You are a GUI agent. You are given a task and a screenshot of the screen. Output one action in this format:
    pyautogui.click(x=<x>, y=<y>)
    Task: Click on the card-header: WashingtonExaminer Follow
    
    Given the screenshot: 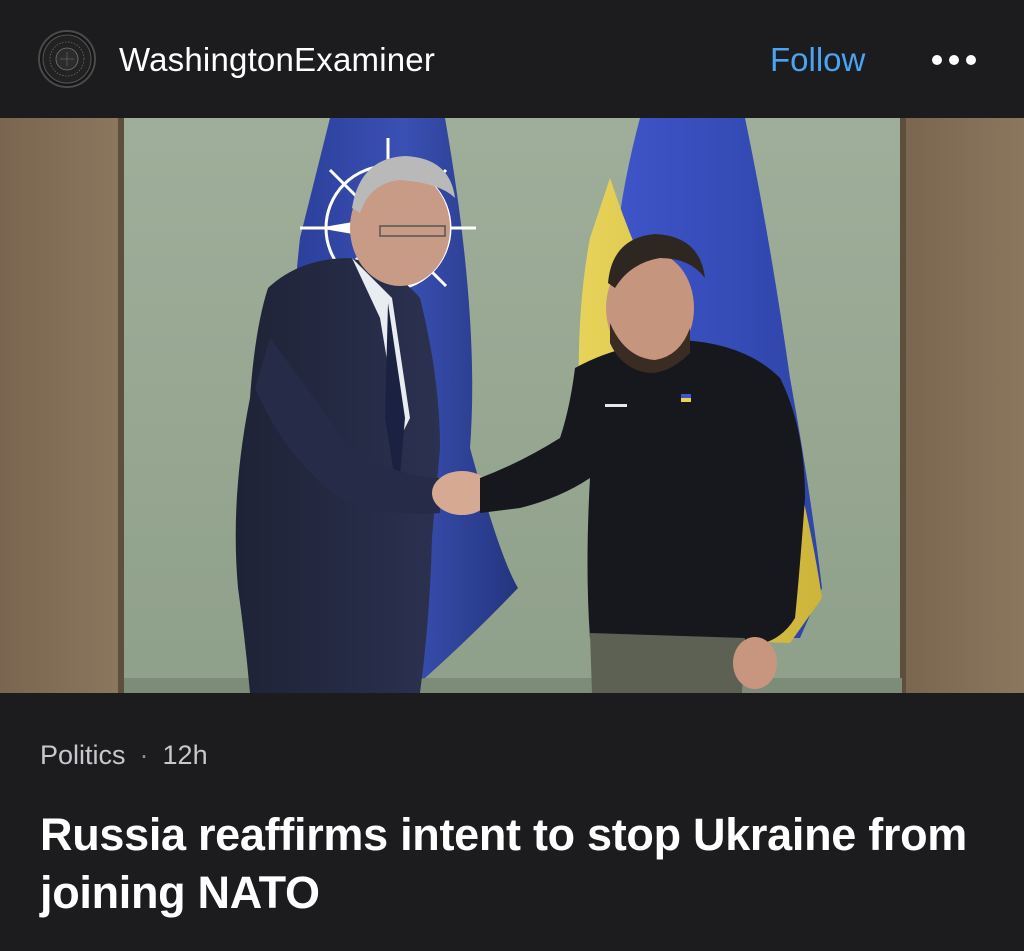 What is the action you would take?
    pyautogui.click(x=512, y=59)
    